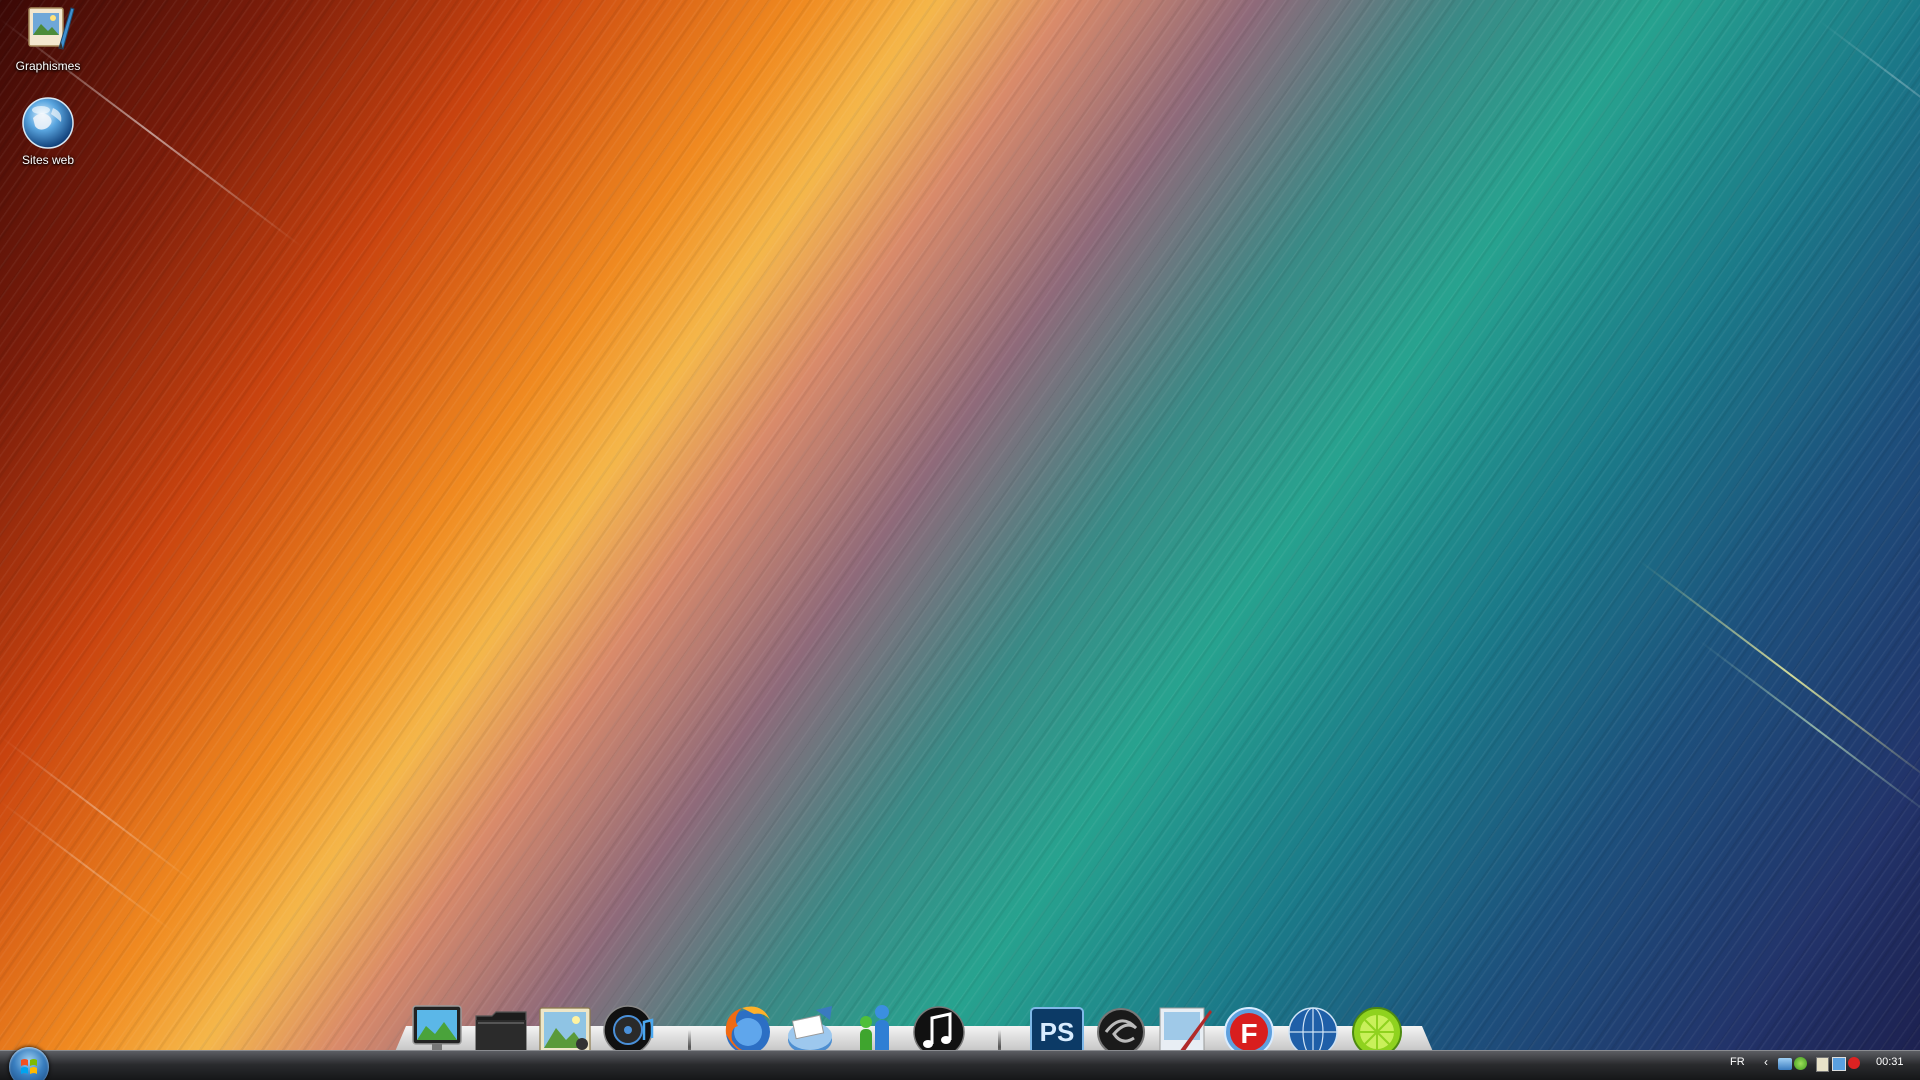  Describe the element at coordinates (1839, 1064) in the screenshot. I see `network-icon` at that location.